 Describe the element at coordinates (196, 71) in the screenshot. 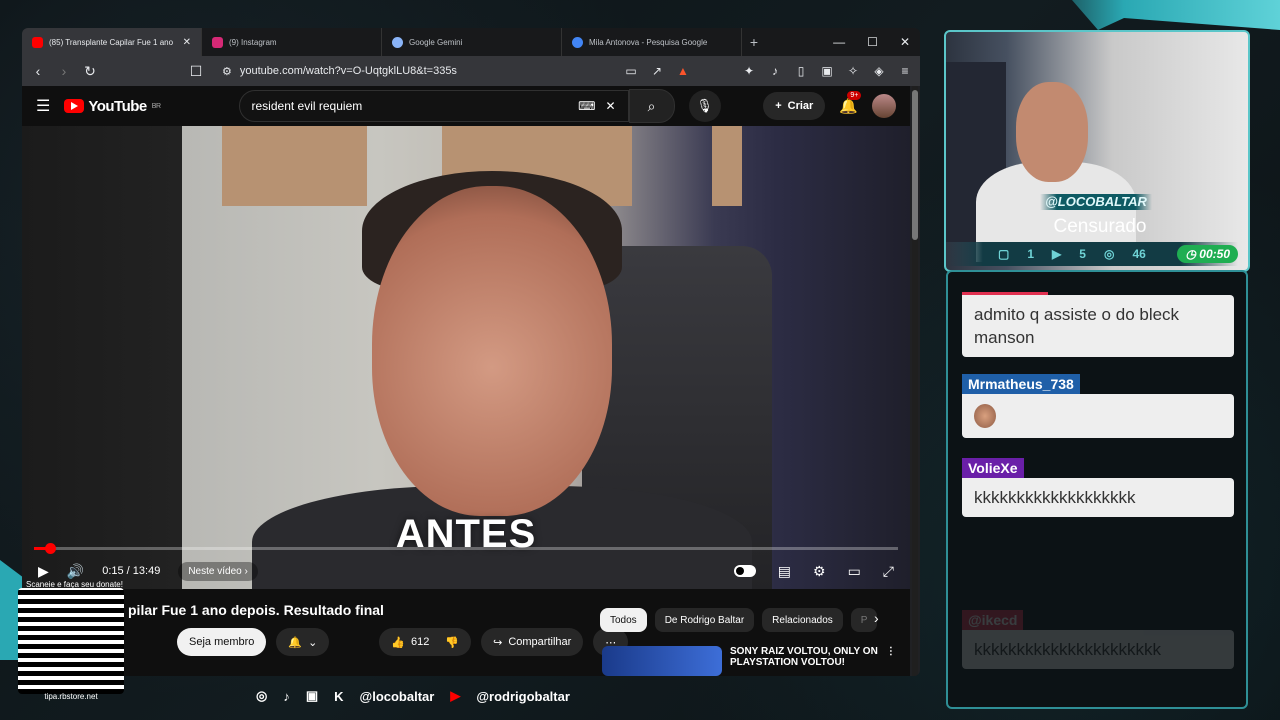

I see `bookmark-icon: ☐` at that location.